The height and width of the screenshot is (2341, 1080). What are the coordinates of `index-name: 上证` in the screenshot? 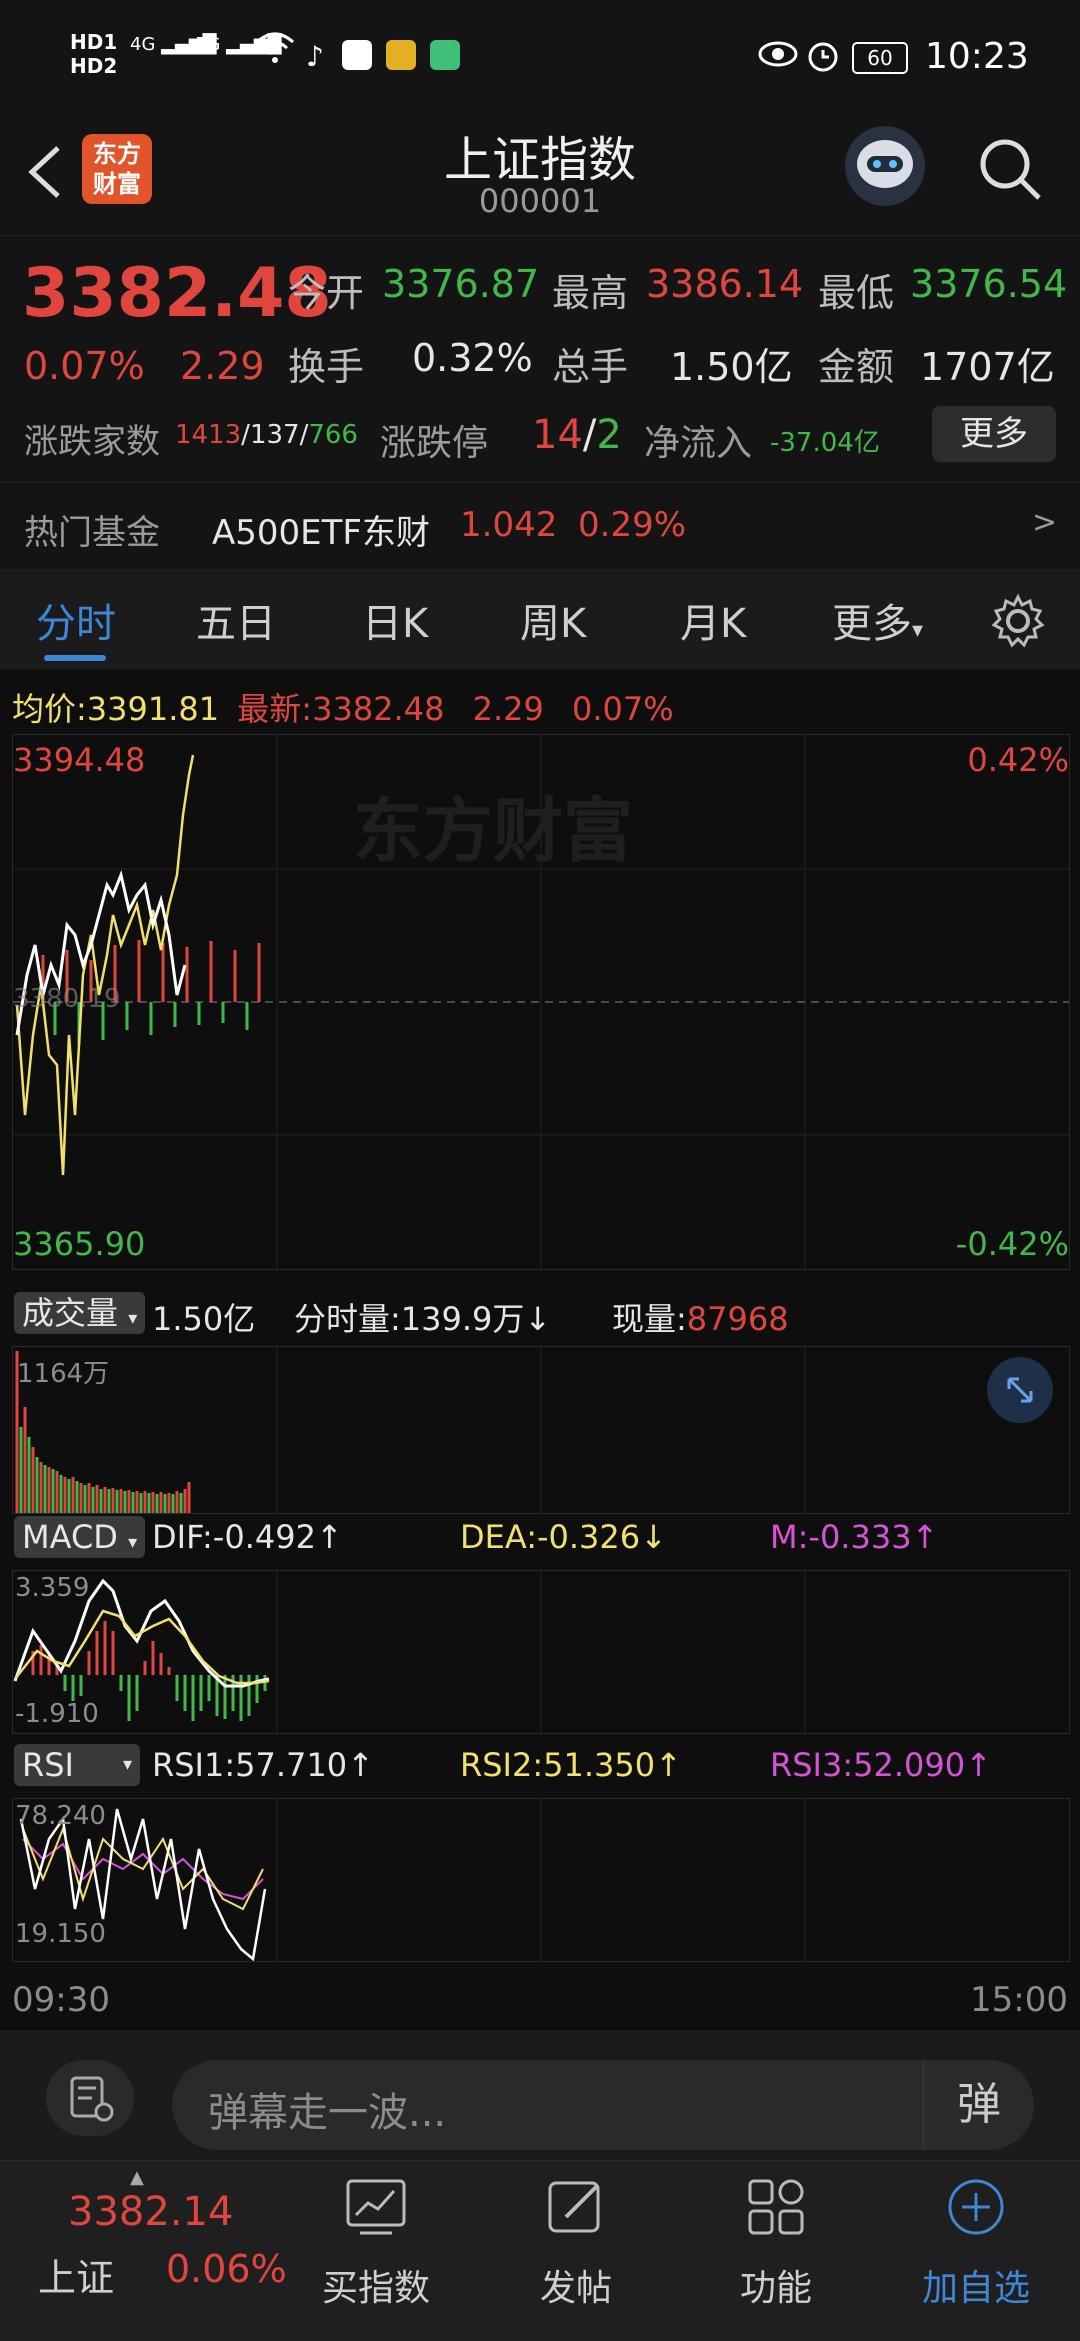 It's located at (76, 2278).